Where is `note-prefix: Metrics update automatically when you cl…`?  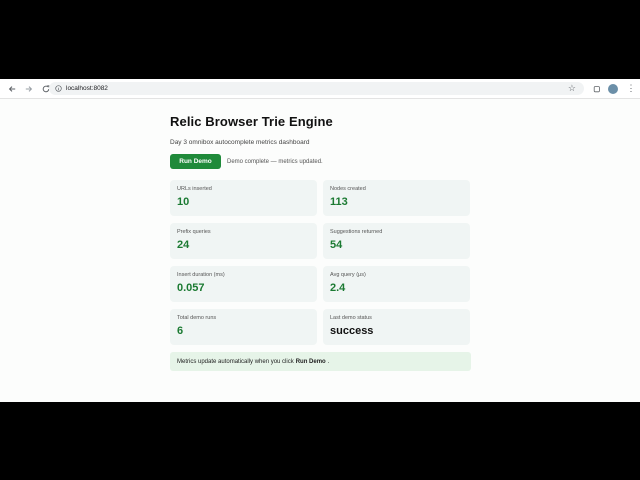 note-prefix: Metrics update automatically when you cl… is located at coordinates (235, 361).